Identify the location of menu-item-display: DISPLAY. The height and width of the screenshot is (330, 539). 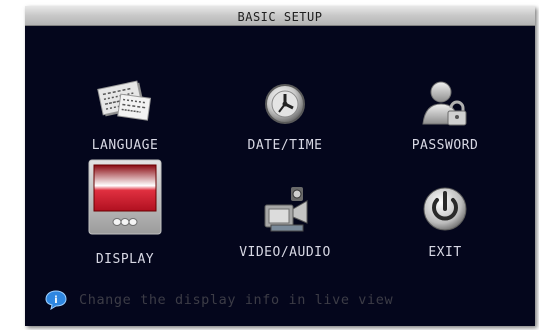
(125, 211).